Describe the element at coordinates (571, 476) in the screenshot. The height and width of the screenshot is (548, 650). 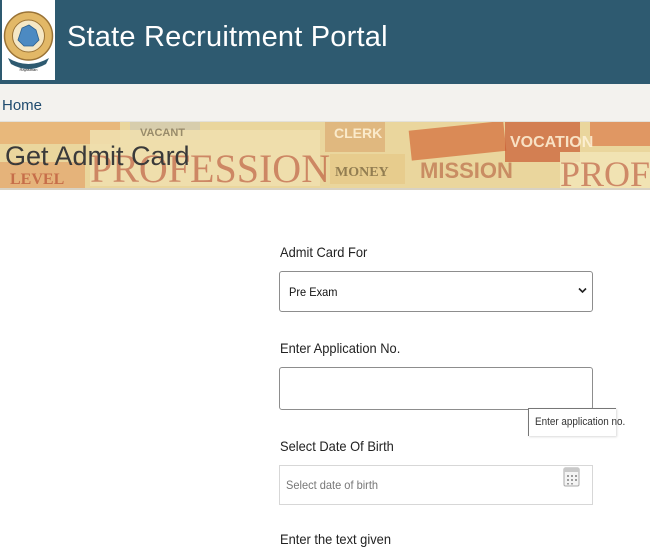
I see `calendar-icon` at that location.